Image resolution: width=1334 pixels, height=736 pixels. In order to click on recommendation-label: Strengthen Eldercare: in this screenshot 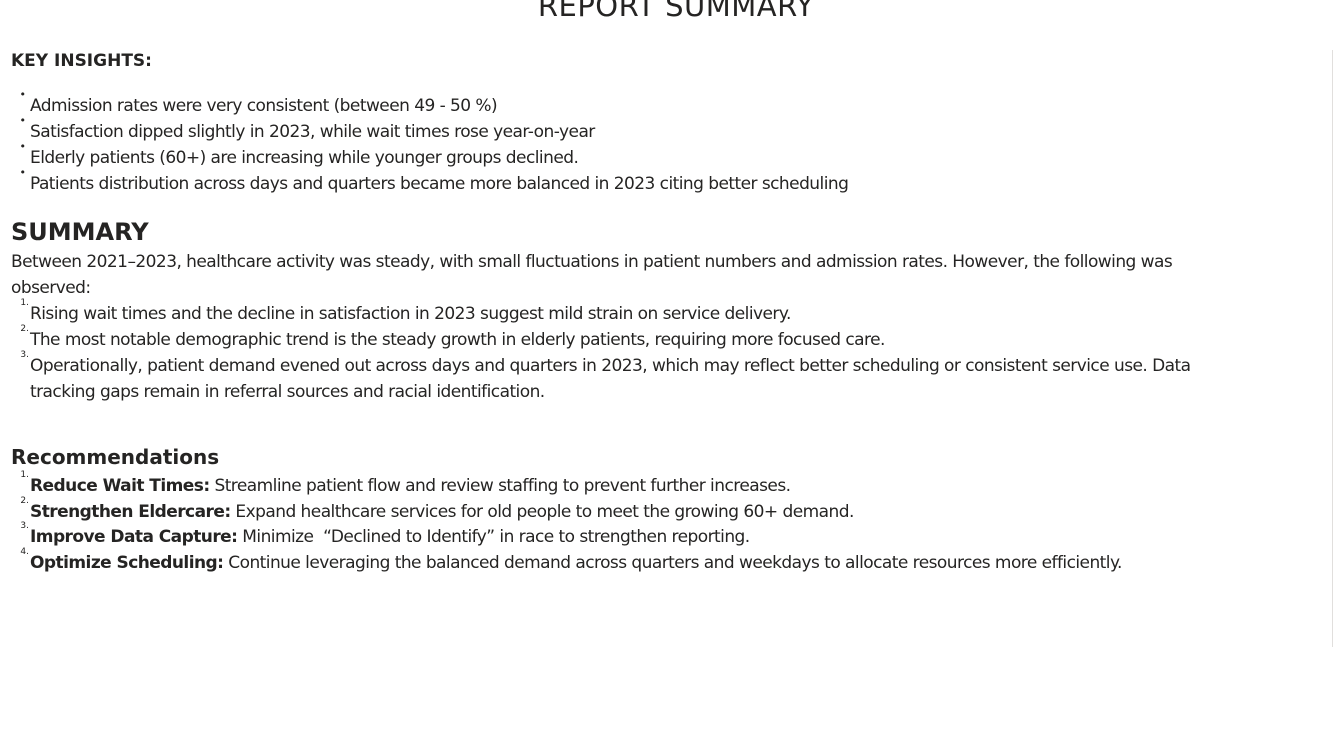, I will do `click(130, 512)`.